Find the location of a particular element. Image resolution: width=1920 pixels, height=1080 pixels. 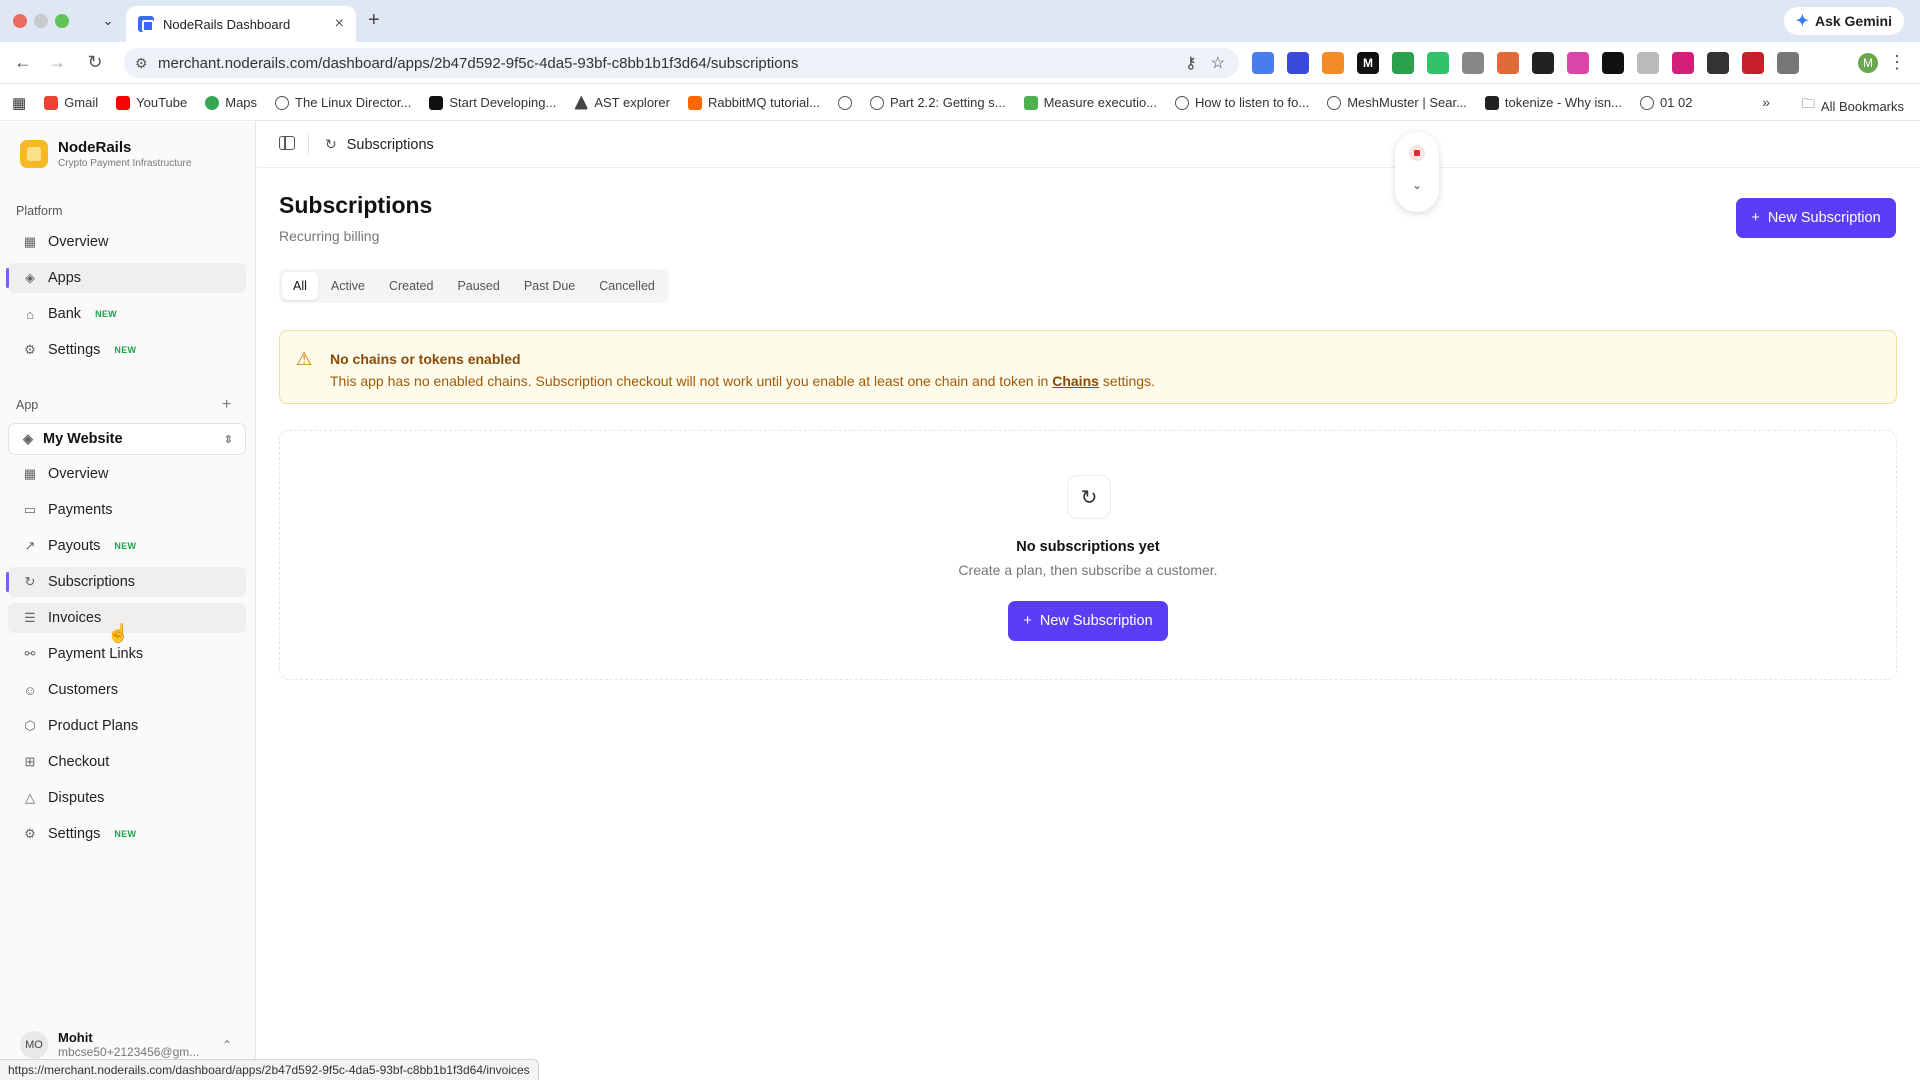

all-bookmarks-button: 🗀 All Bookmarks is located at coordinates (1853, 106).